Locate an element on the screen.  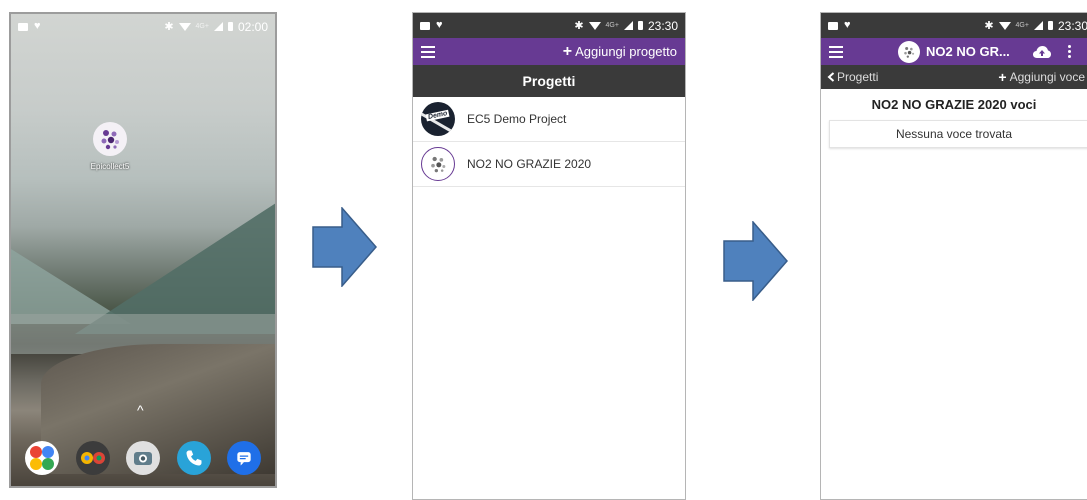
add-project-button: + Aggiungi progetto is located at coordinates (619, 51).